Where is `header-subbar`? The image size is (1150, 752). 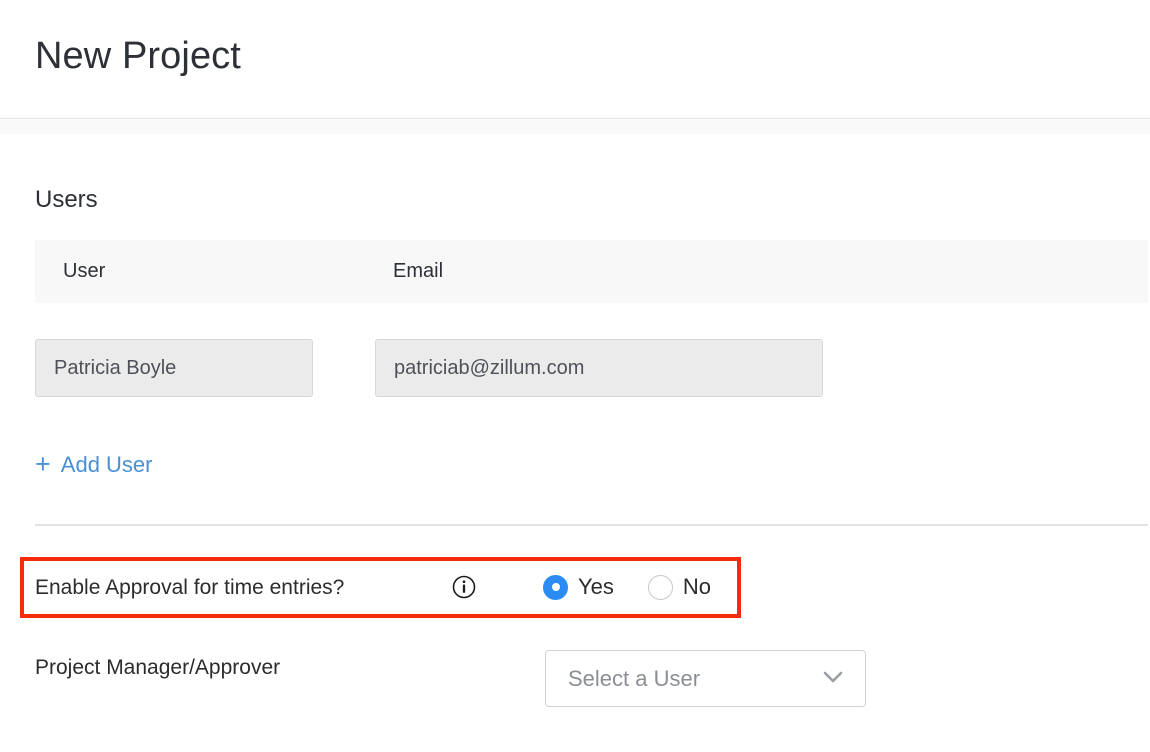
header-subbar is located at coordinates (575, 127).